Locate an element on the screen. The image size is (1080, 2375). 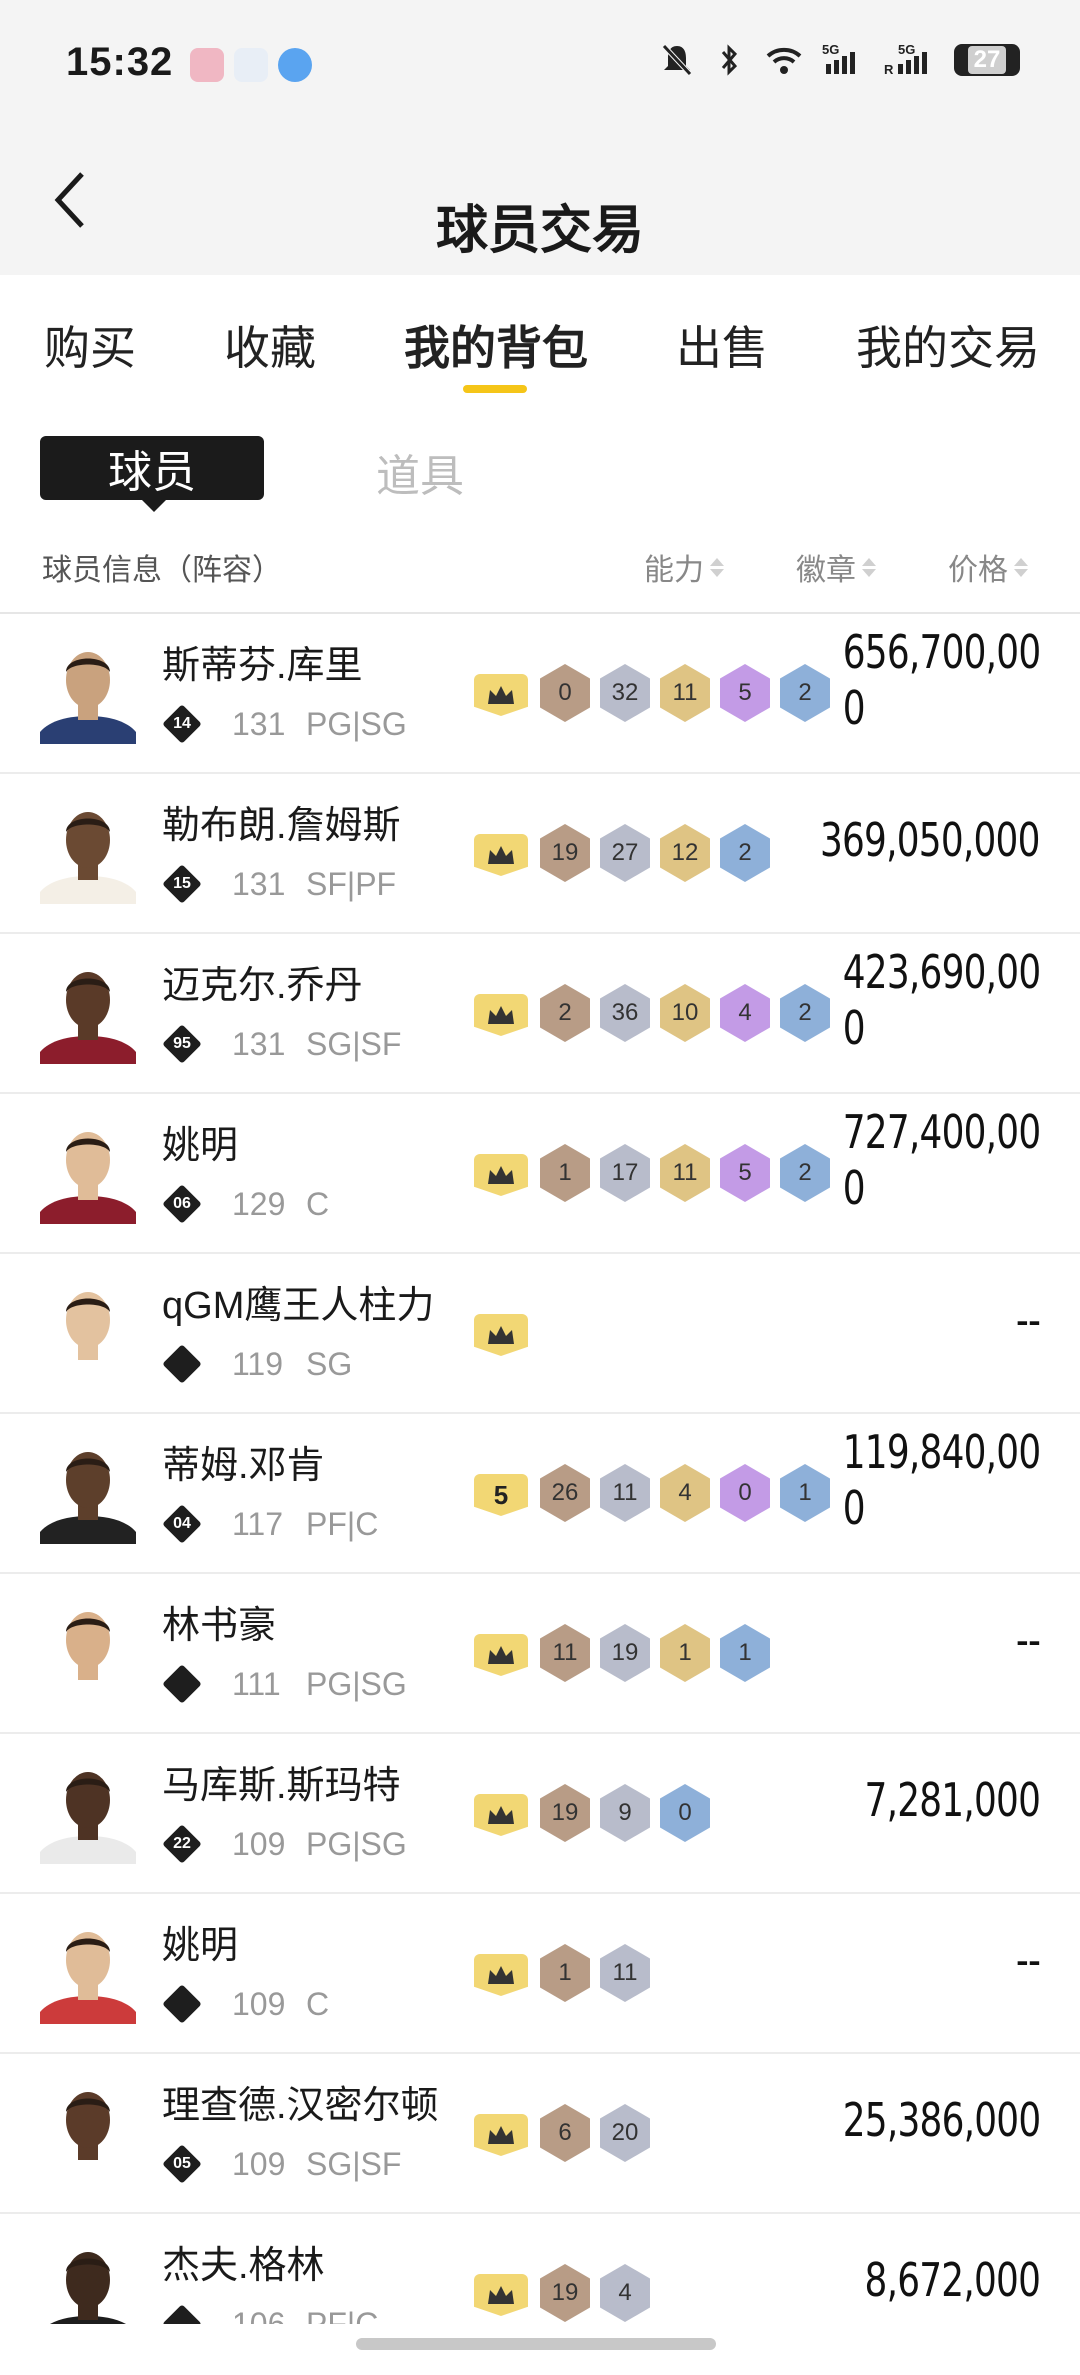
badge-hex-gold: 4 is located at coordinates (685, 1493).